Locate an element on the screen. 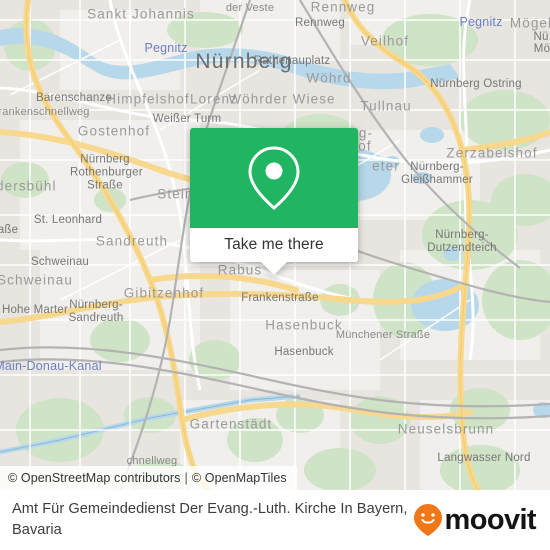 Image resolution: width=550 pixels, height=550 pixels. popup-image is located at coordinates (274, 178).